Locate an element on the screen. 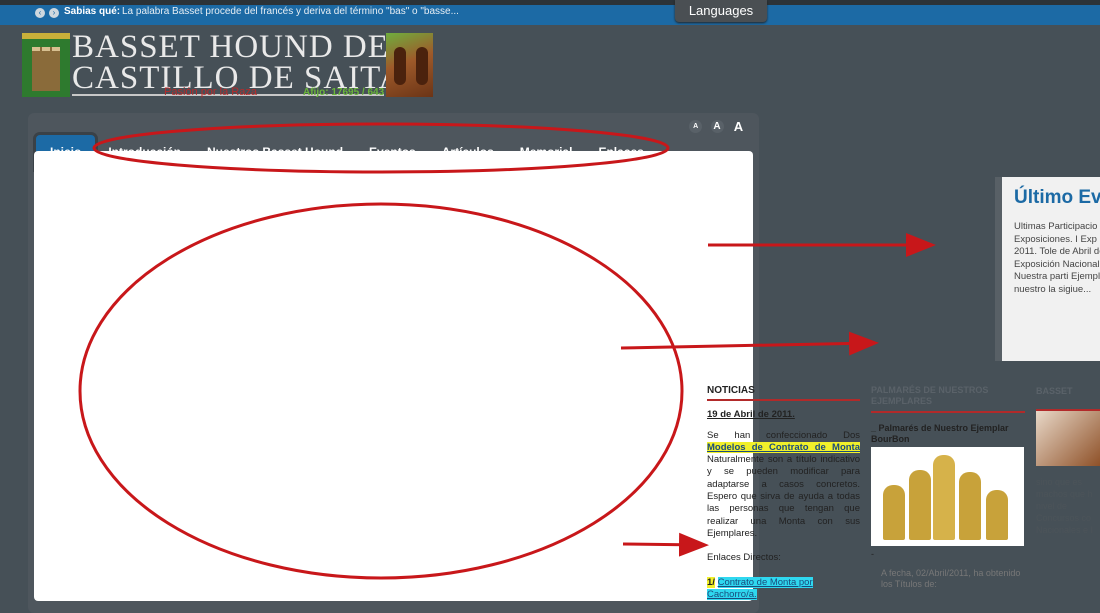 The width and height of the screenshot is (1100, 613). news-heading: NOTICIAS is located at coordinates (783, 393).